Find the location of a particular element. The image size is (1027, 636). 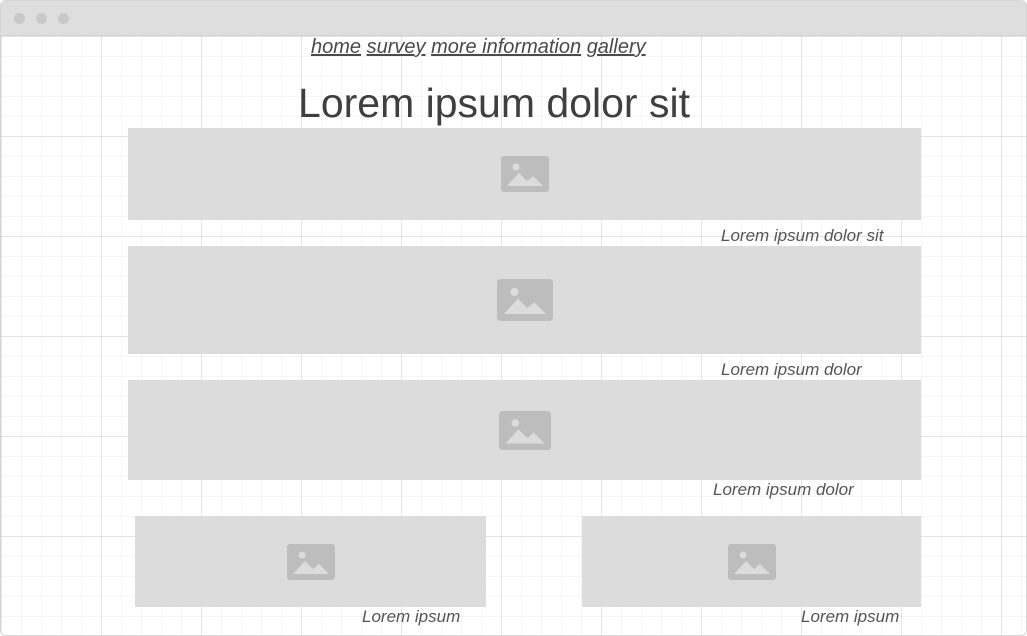

window-maximize-dot is located at coordinates (63, 18).